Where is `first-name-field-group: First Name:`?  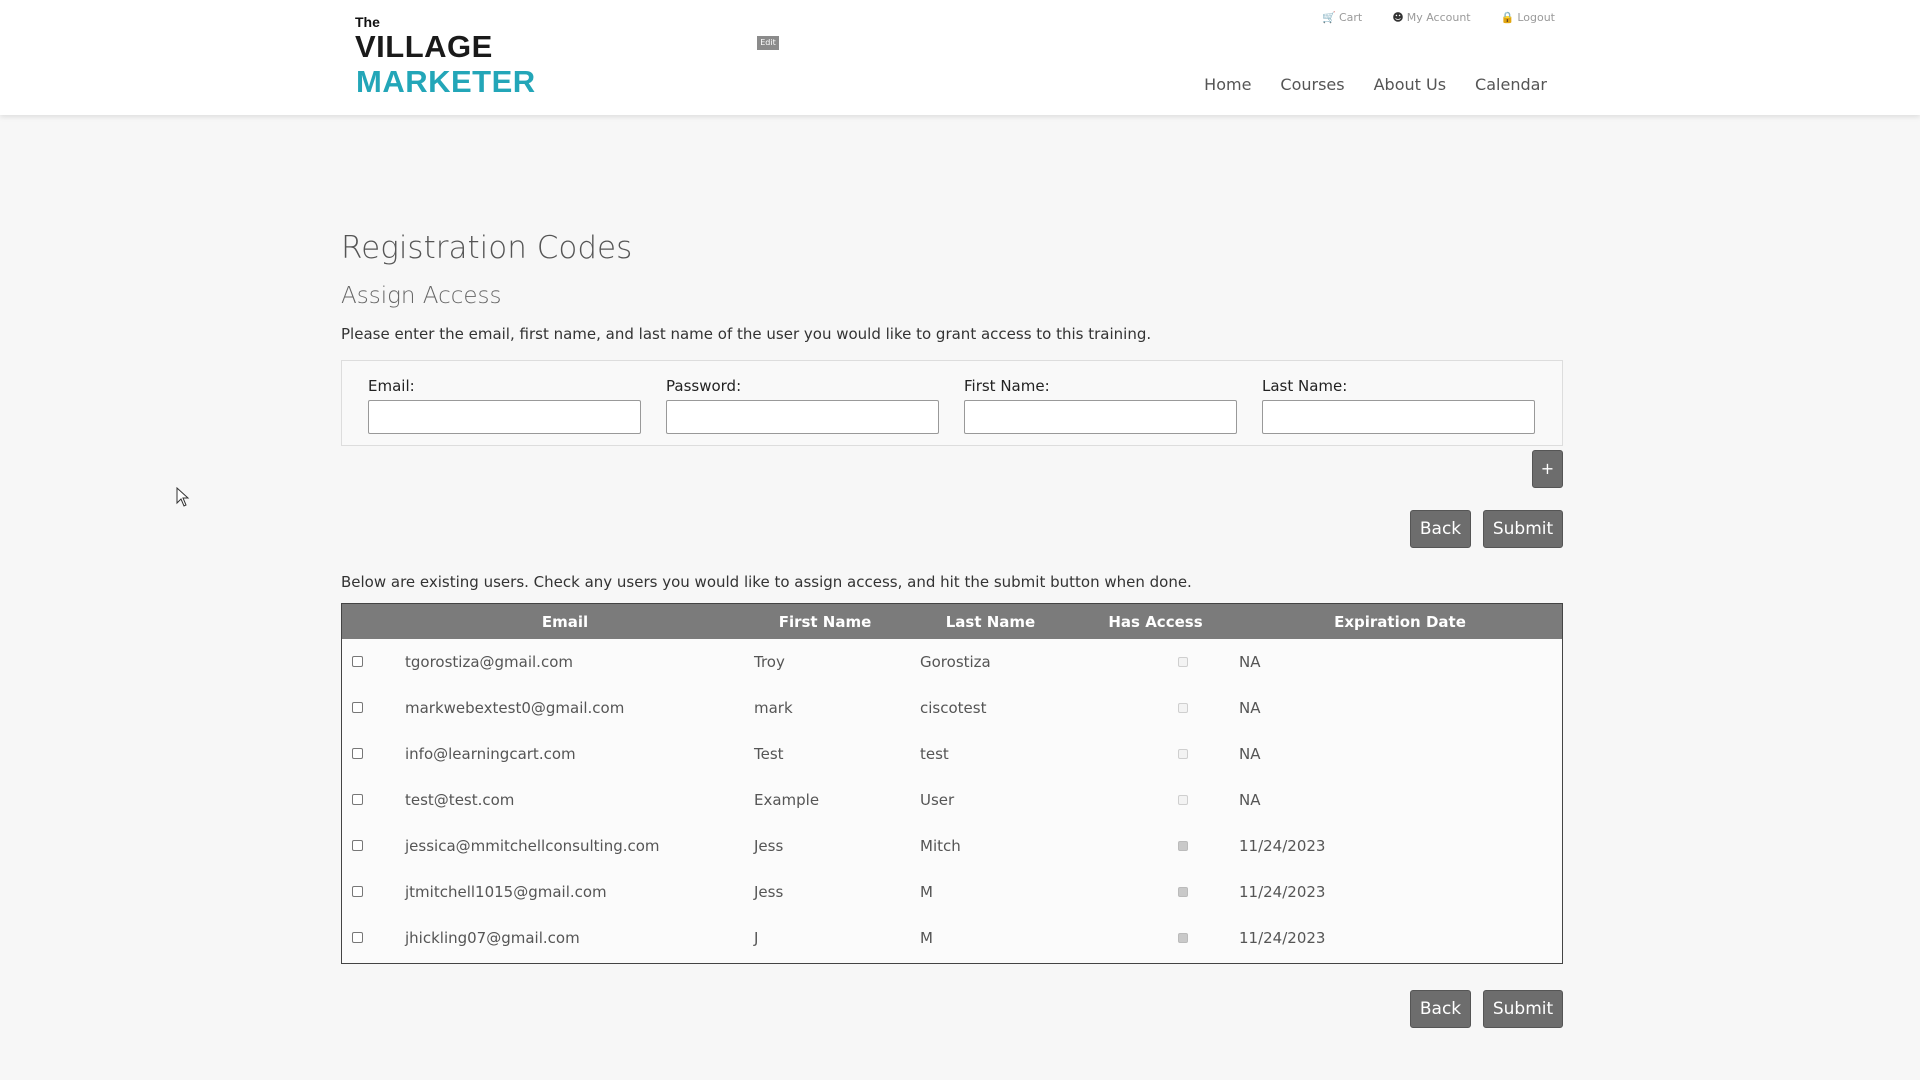 first-name-field-group: First Name: is located at coordinates (1100, 405).